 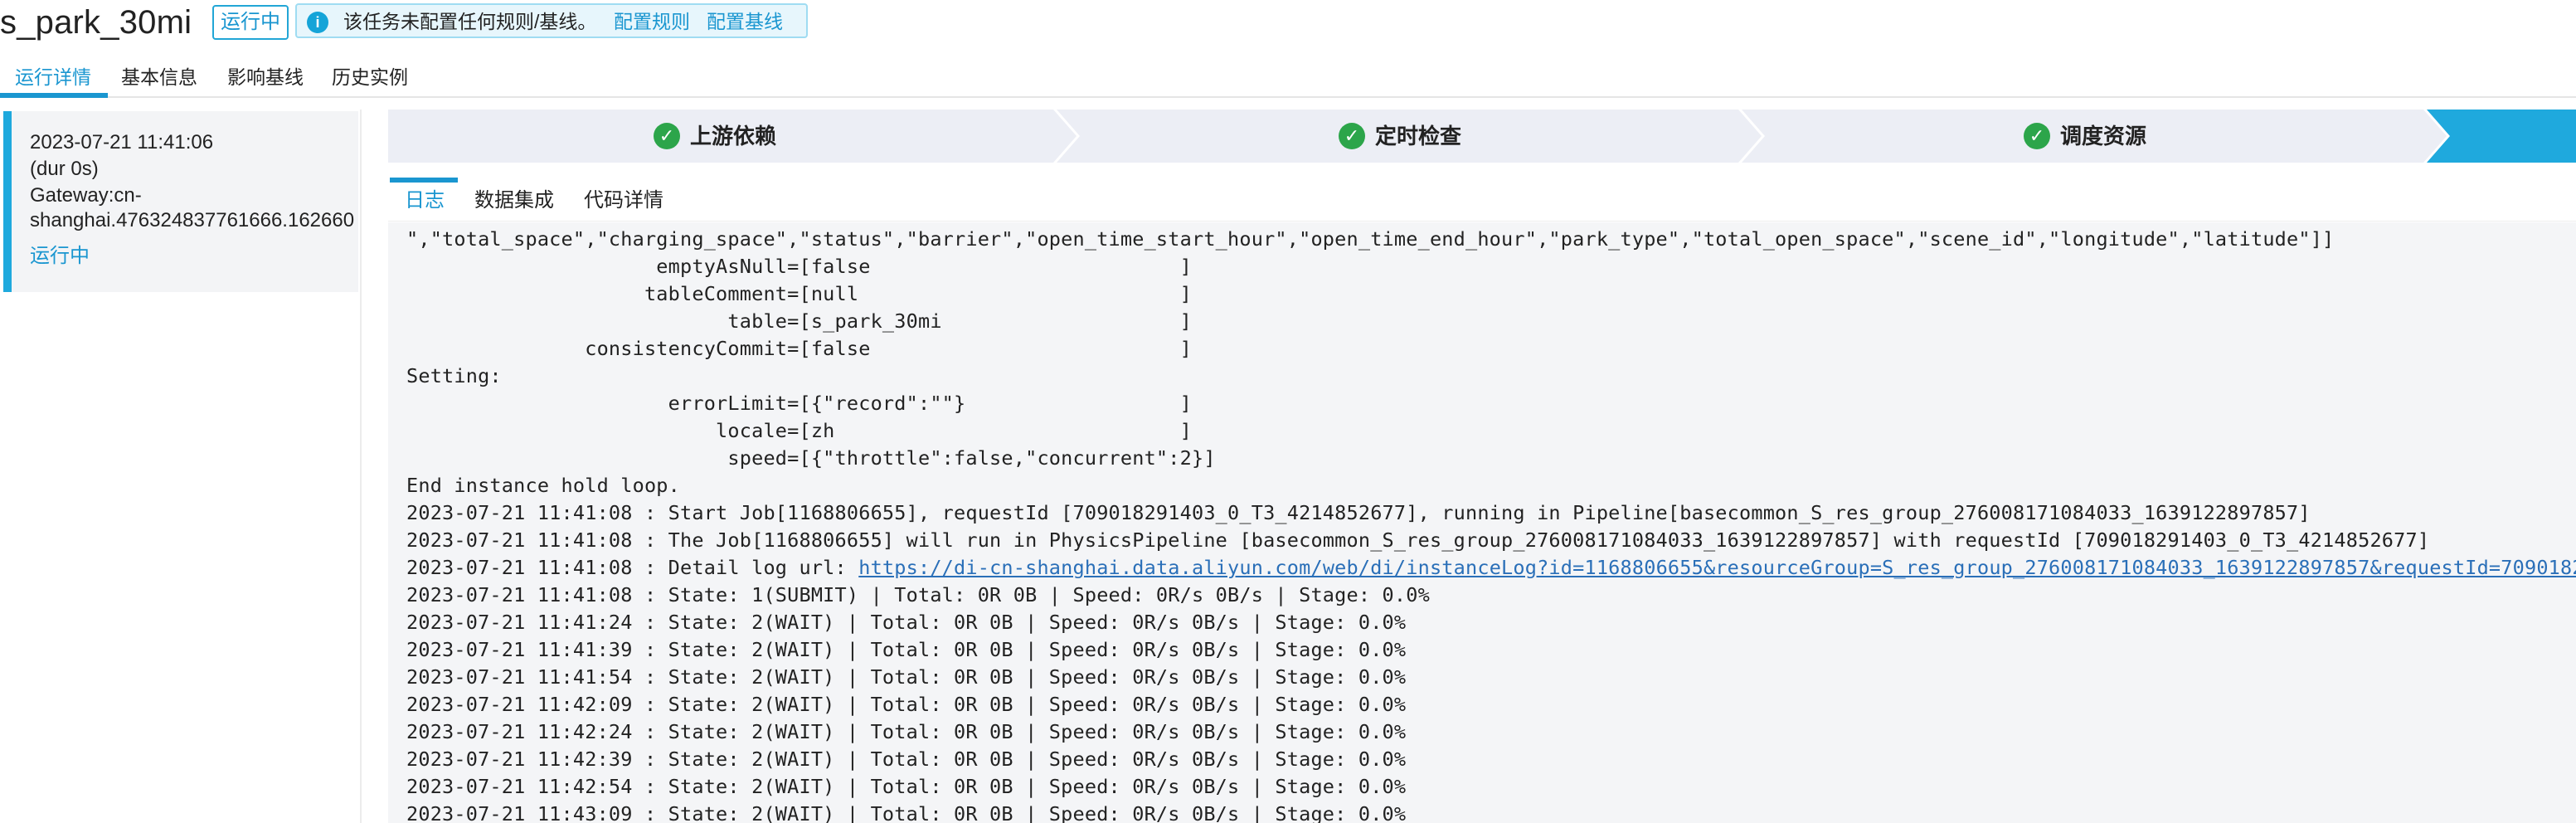 What do you see at coordinates (1482, 200) in the screenshot?
I see `sub-tabs: 日志 数据集成 代码详情` at bounding box center [1482, 200].